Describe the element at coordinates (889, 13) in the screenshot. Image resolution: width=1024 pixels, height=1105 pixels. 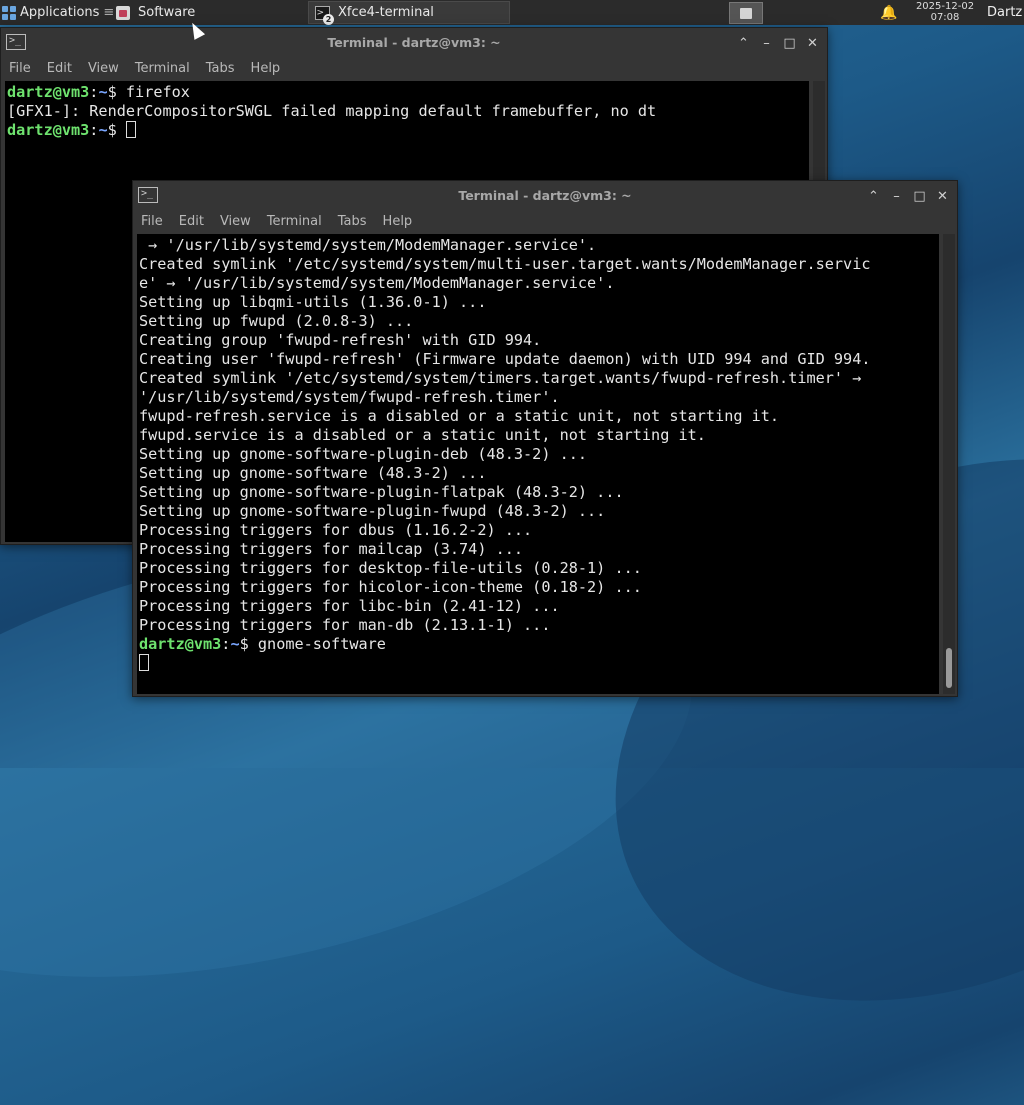
I see `notification-bell-icon: 🔔` at that location.